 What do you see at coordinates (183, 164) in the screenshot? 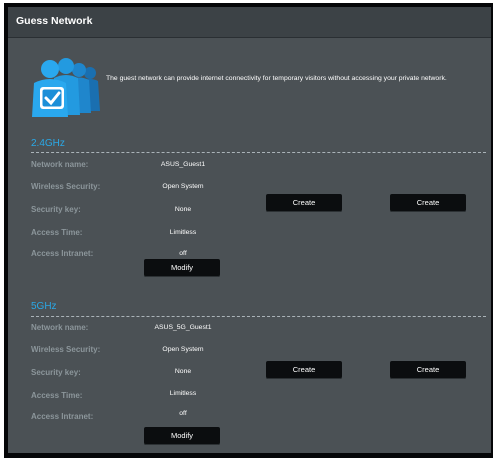
I see `value-network-name: ASUS_Guest1` at bounding box center [183, 164].